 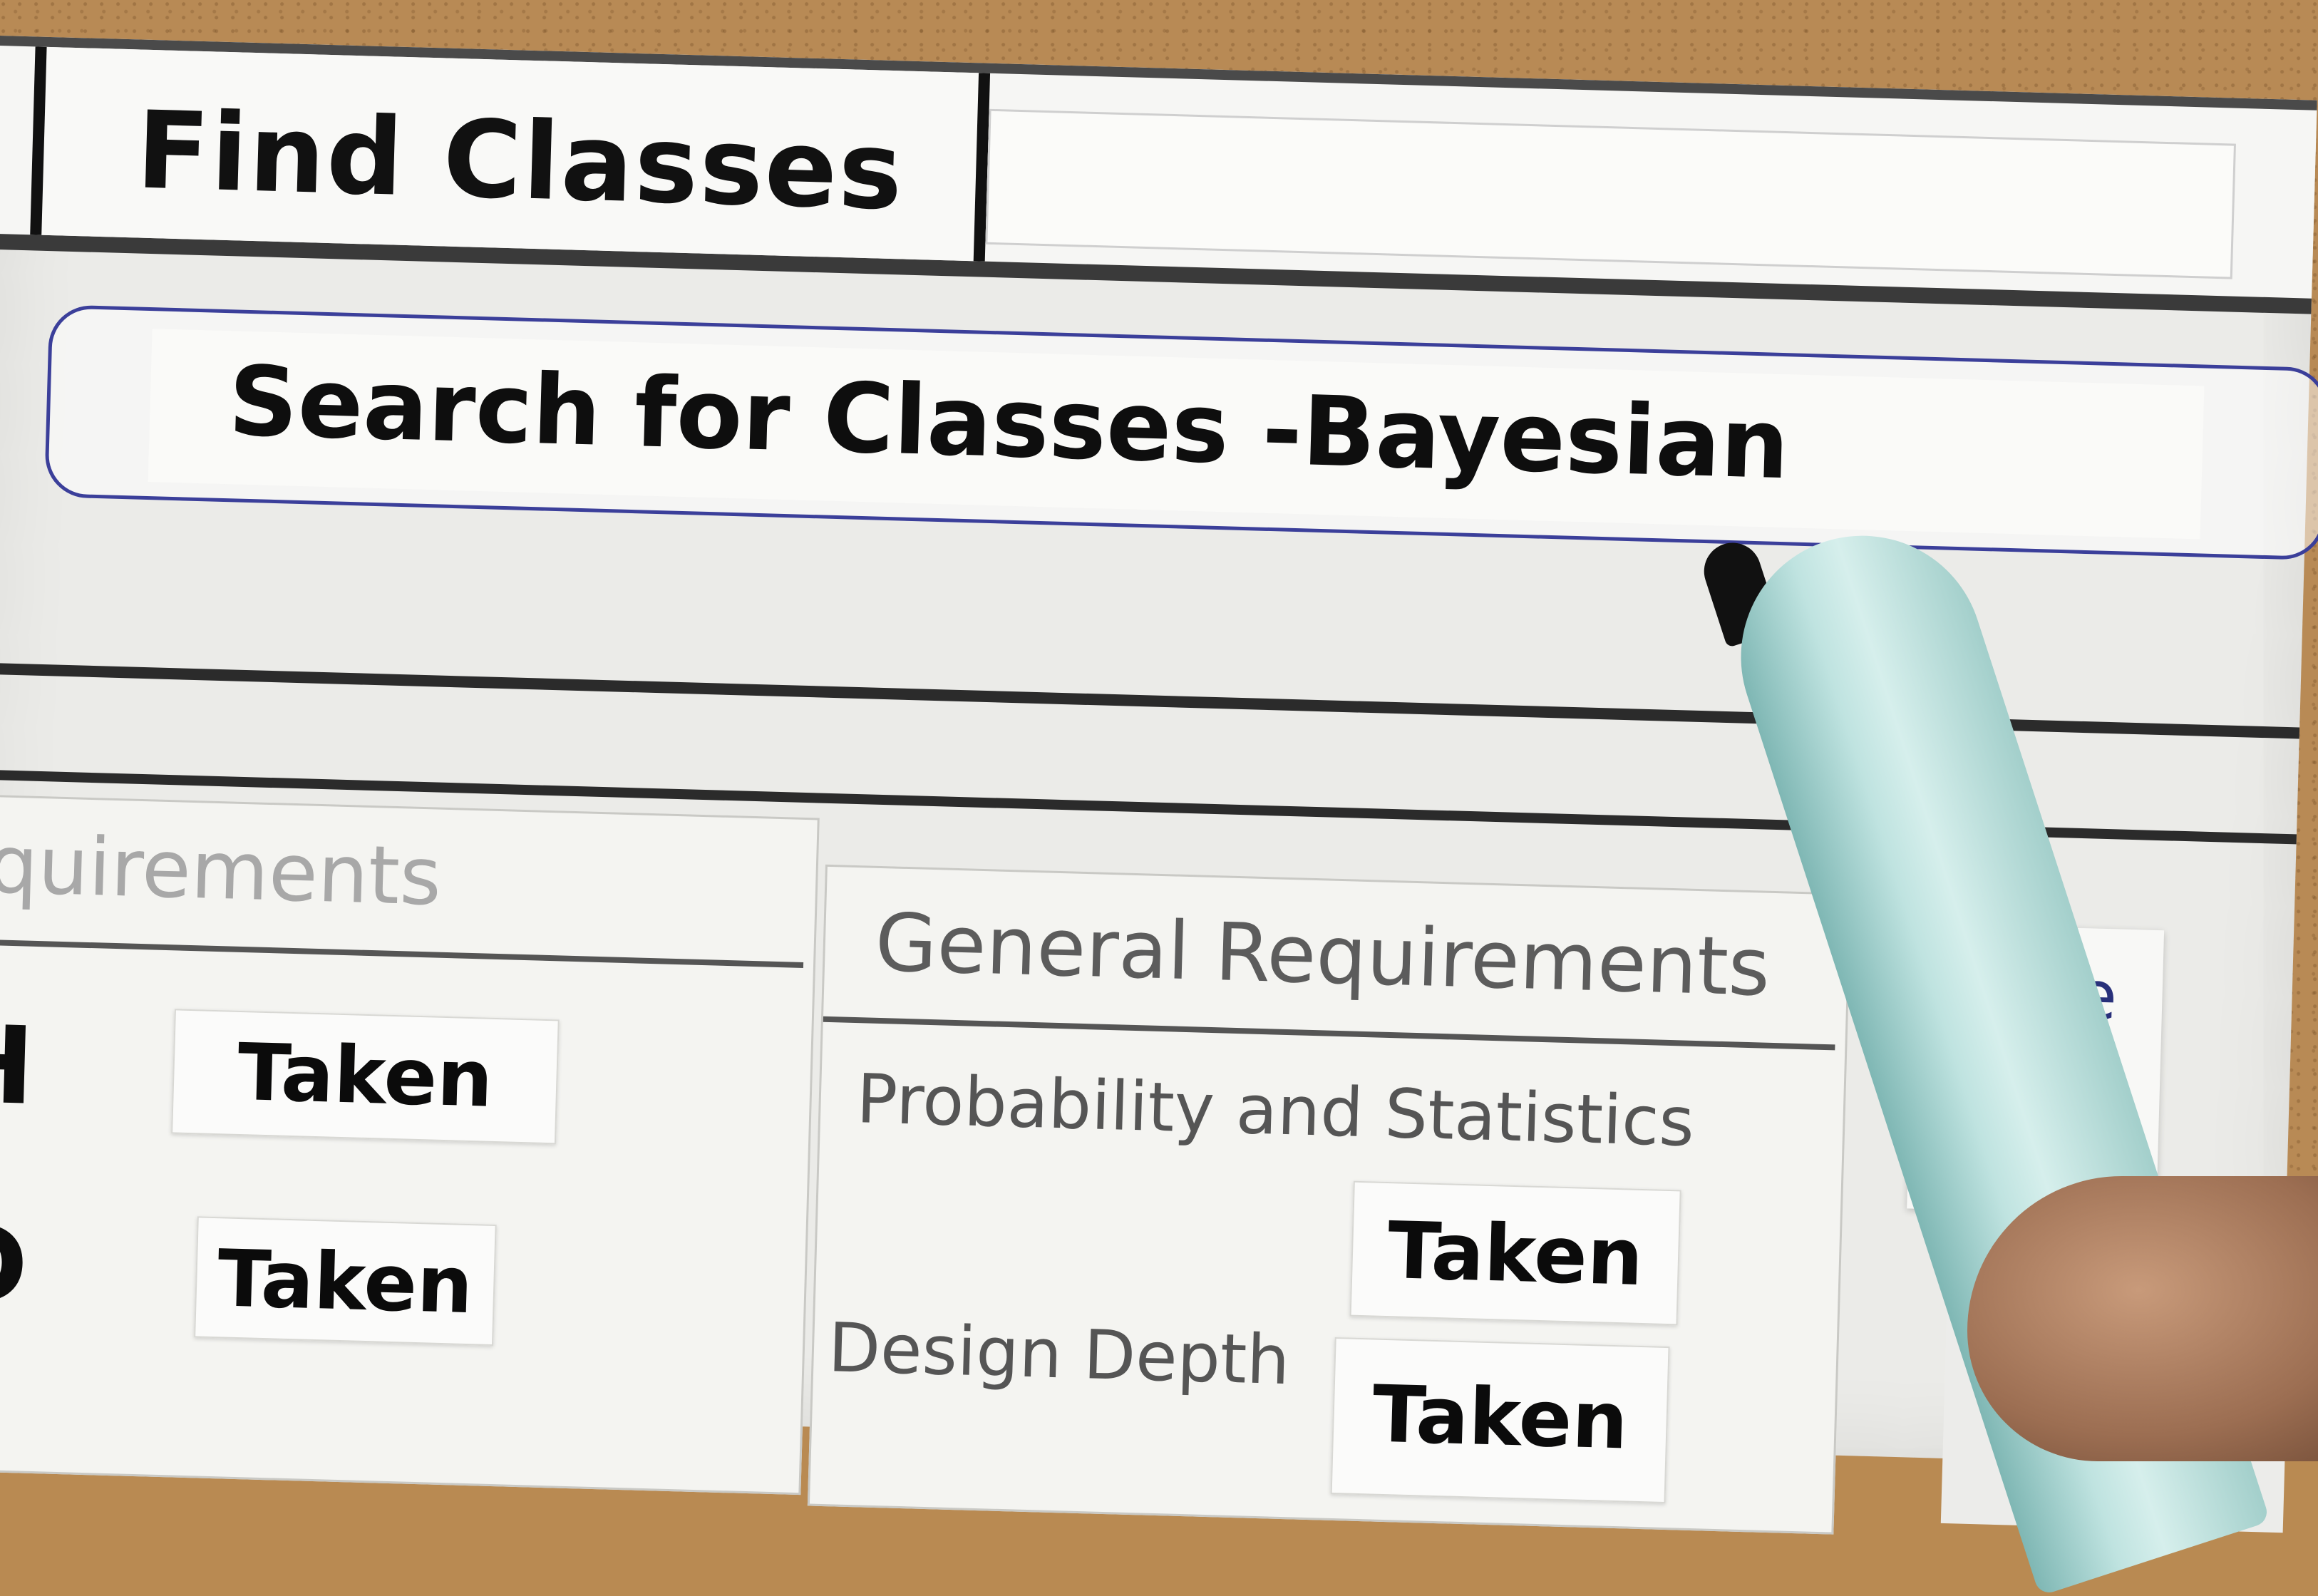 I want to click on requirement-label: D, so click(x=15, y=1265).